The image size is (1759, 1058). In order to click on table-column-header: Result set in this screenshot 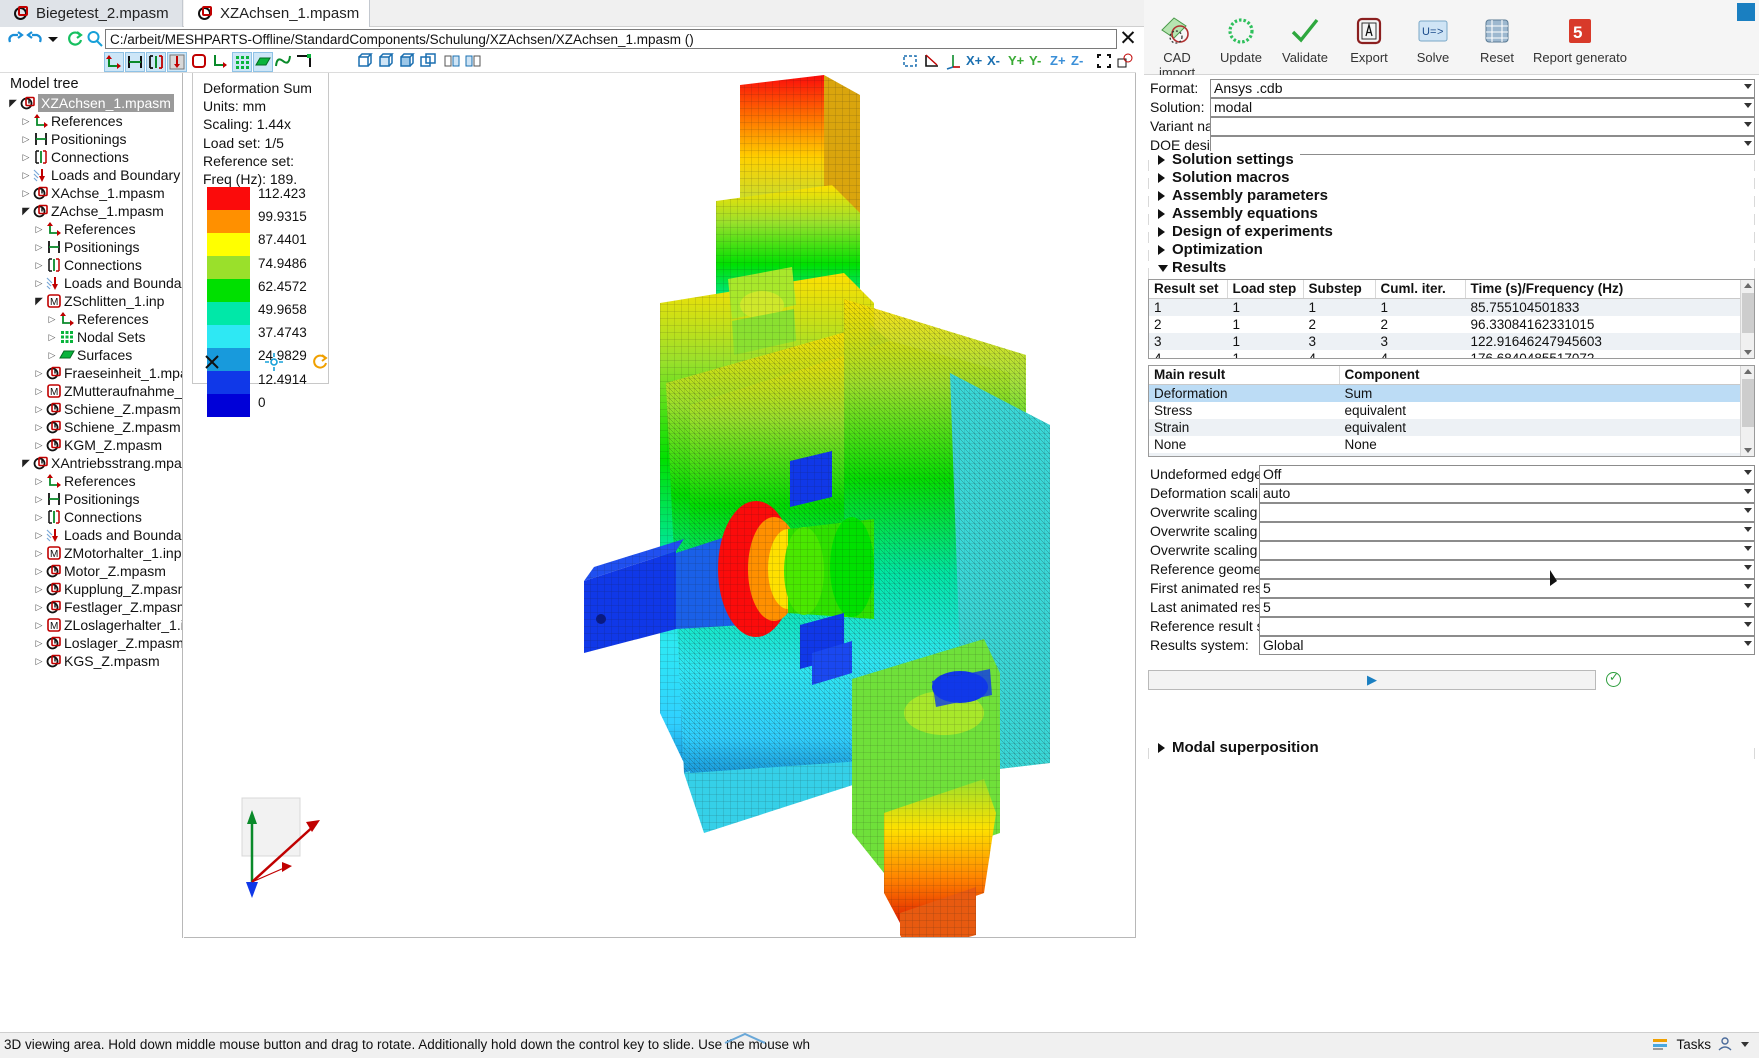, I will do `click(1188, 289)`.